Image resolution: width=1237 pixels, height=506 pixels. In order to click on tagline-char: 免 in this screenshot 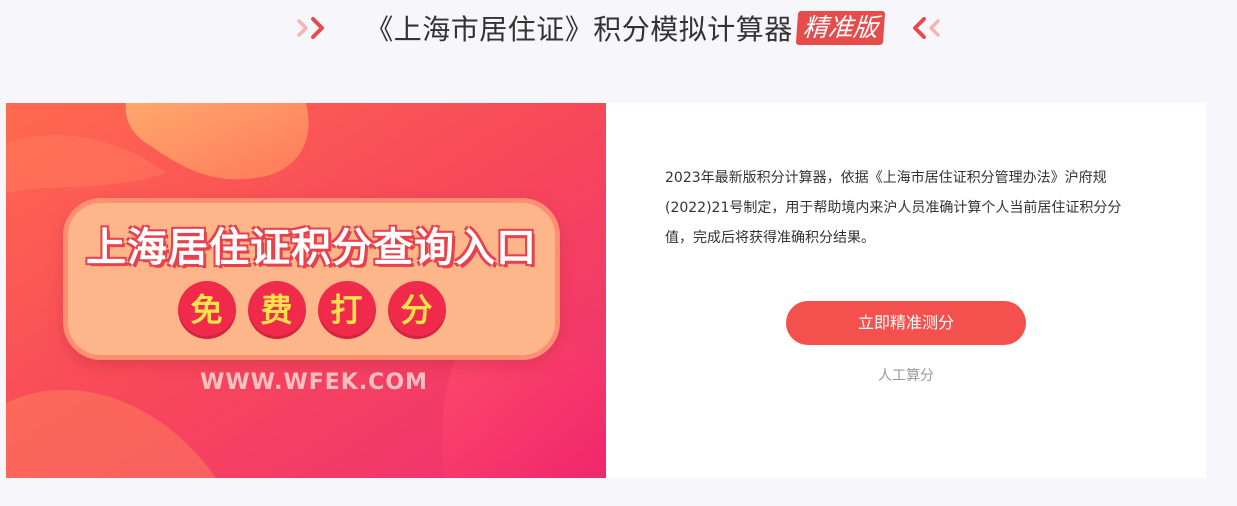, I will do `click(206, 310)`.